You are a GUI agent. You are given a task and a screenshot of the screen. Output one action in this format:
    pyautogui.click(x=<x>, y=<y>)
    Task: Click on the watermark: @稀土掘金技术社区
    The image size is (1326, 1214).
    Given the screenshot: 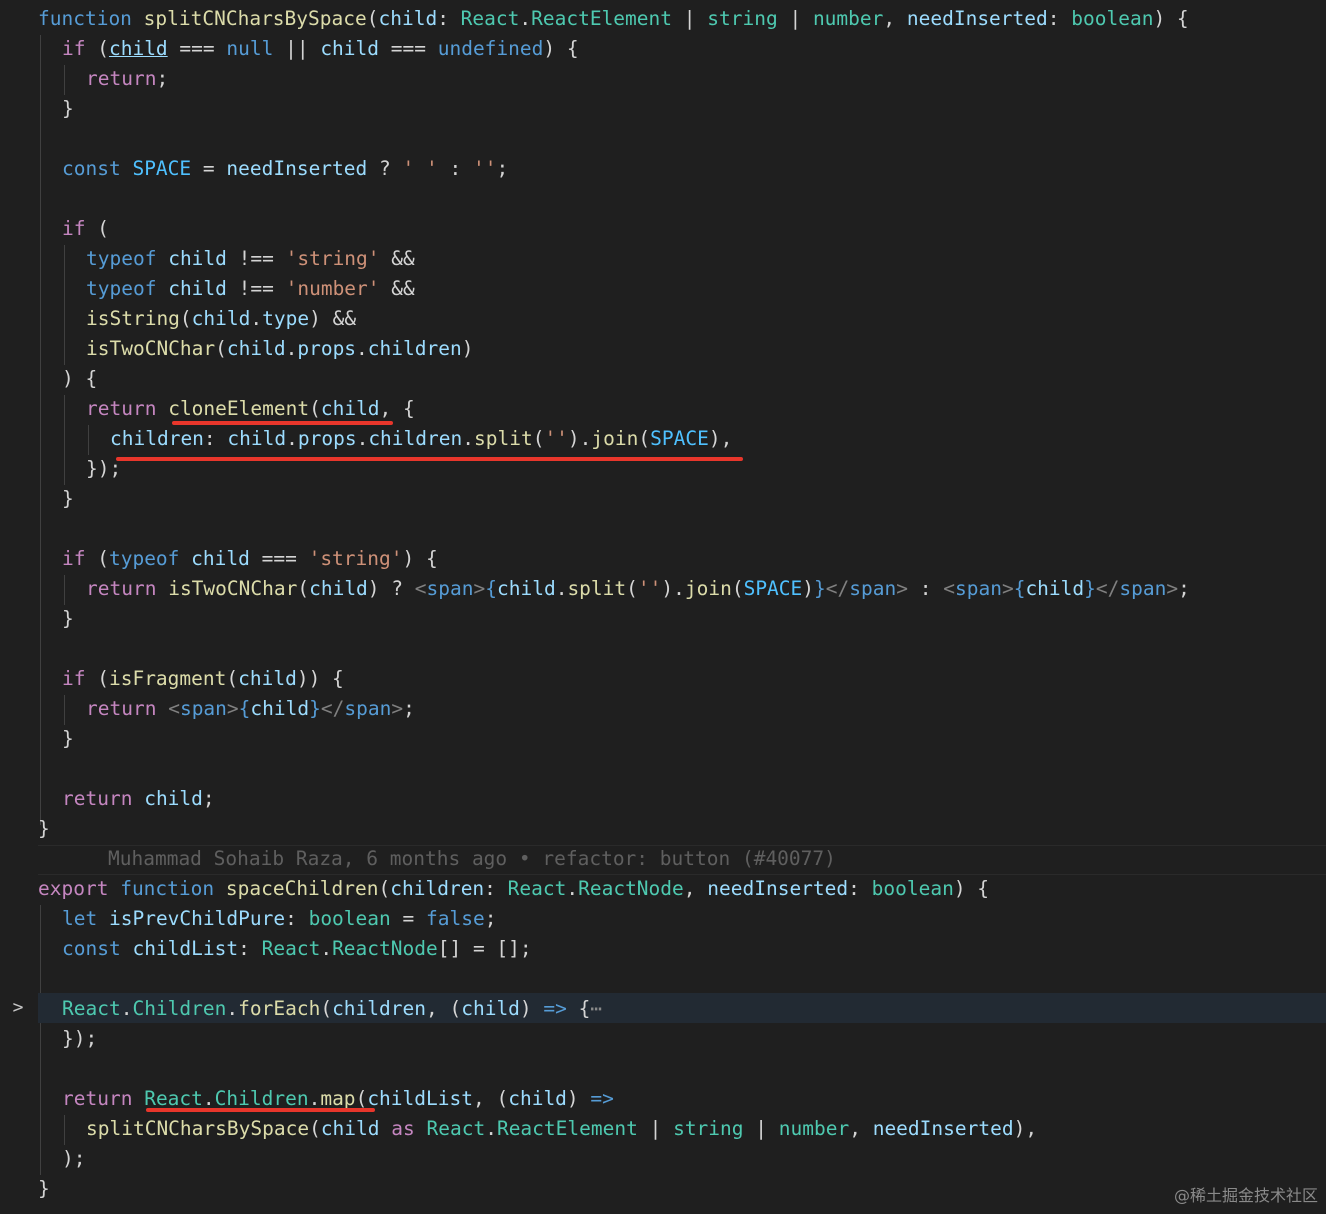 What is the action you would take?
    pyautogui.click(x=1245, y=1195)
    